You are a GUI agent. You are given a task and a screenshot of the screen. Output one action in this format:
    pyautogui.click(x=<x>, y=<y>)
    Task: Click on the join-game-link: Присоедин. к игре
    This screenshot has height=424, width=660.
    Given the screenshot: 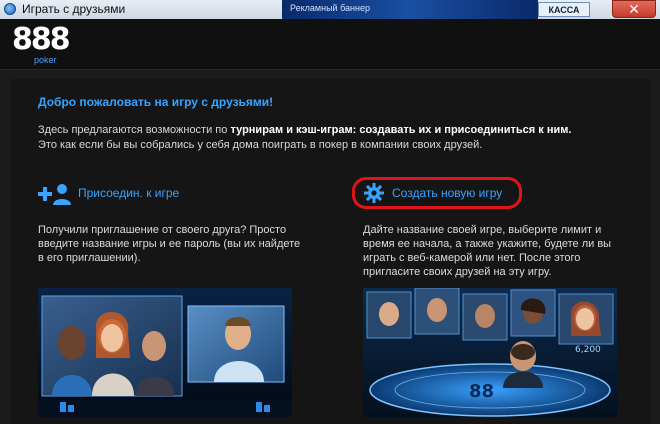 What is the action you would take?
    pyautogui.click(x=128, y=193)
    